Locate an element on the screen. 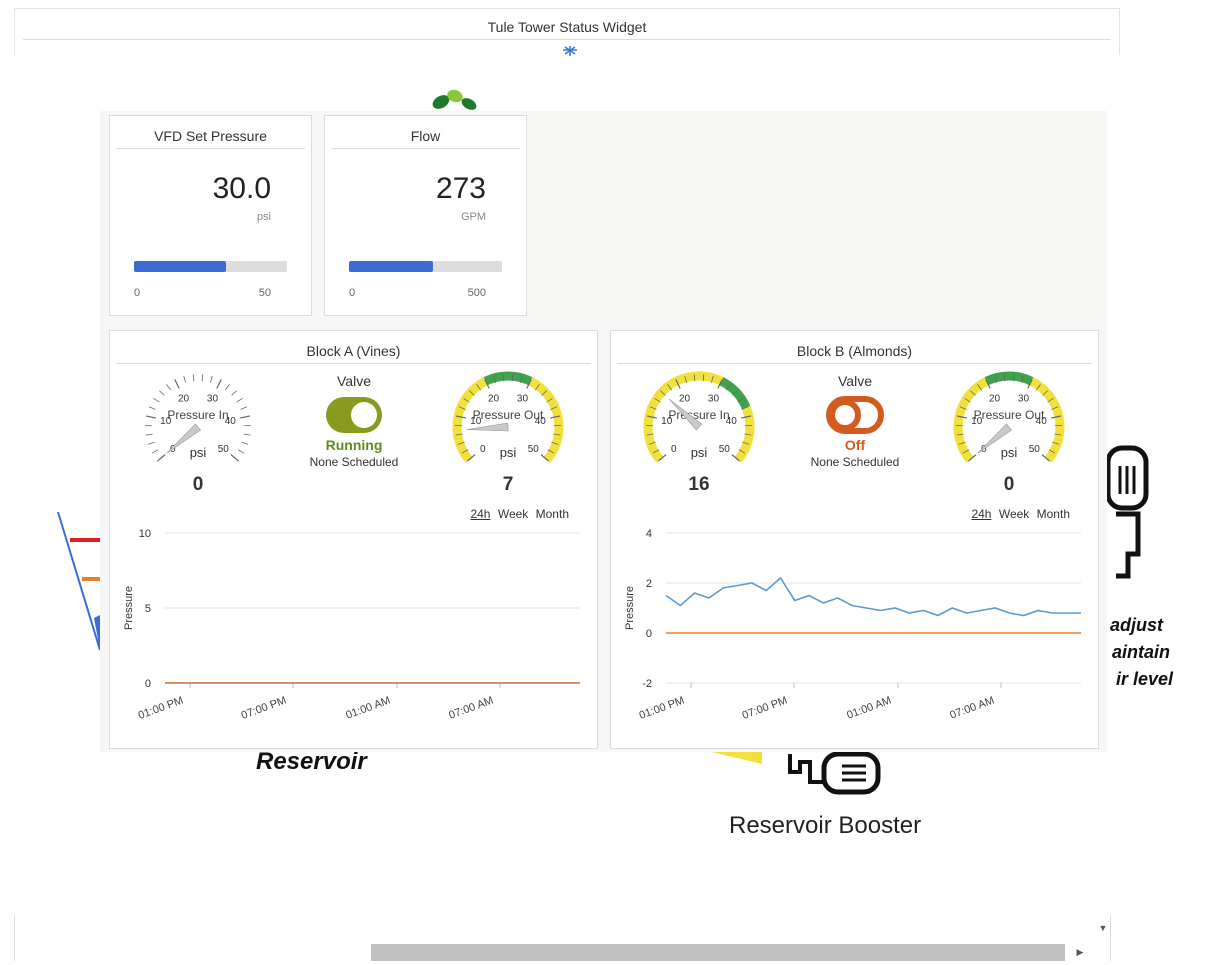 The width and height of the screenshot is (1208, 965). block-b-title: Block B (Almonds) is located at coordinates (854, 351).